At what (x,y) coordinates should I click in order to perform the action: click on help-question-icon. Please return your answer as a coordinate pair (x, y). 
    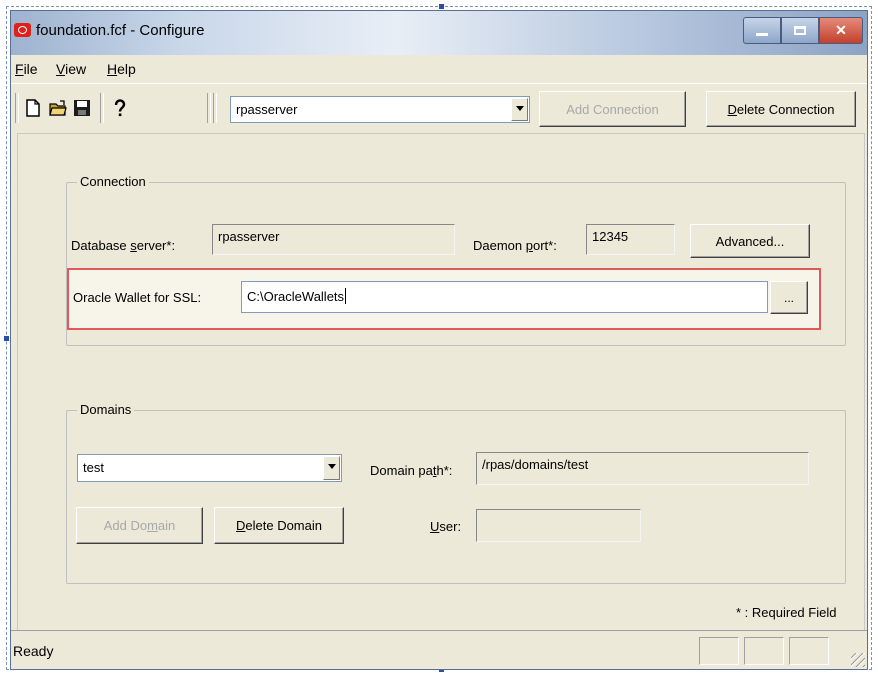
    Looking at the image, I should click on (120, 108).